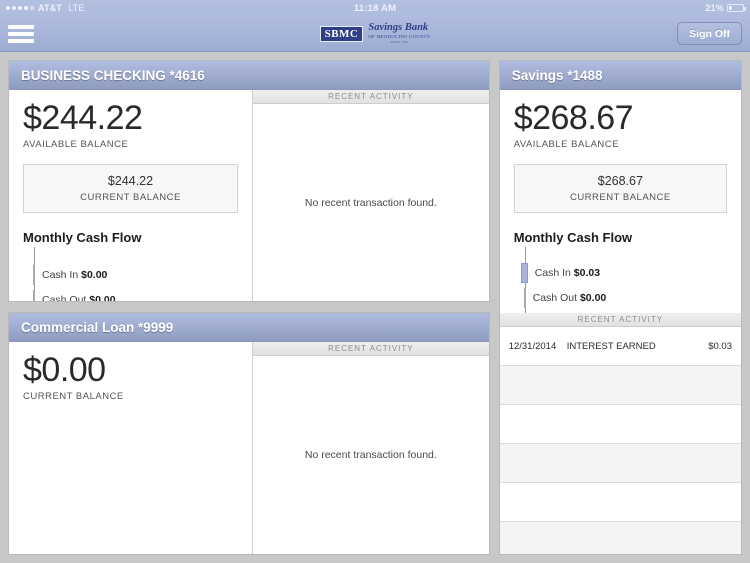  I want to click on transaction-description: INTEREST EARNED, so click(611, 346).